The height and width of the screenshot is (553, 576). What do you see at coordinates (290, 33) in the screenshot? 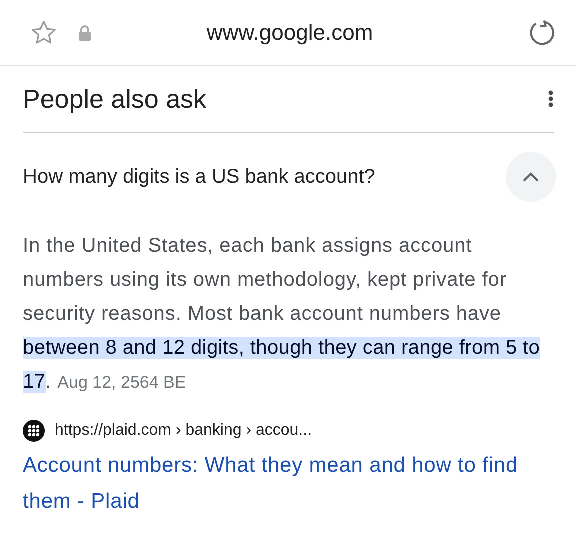
I see `address-url: www.google.com` at bounding box center [290, 33].